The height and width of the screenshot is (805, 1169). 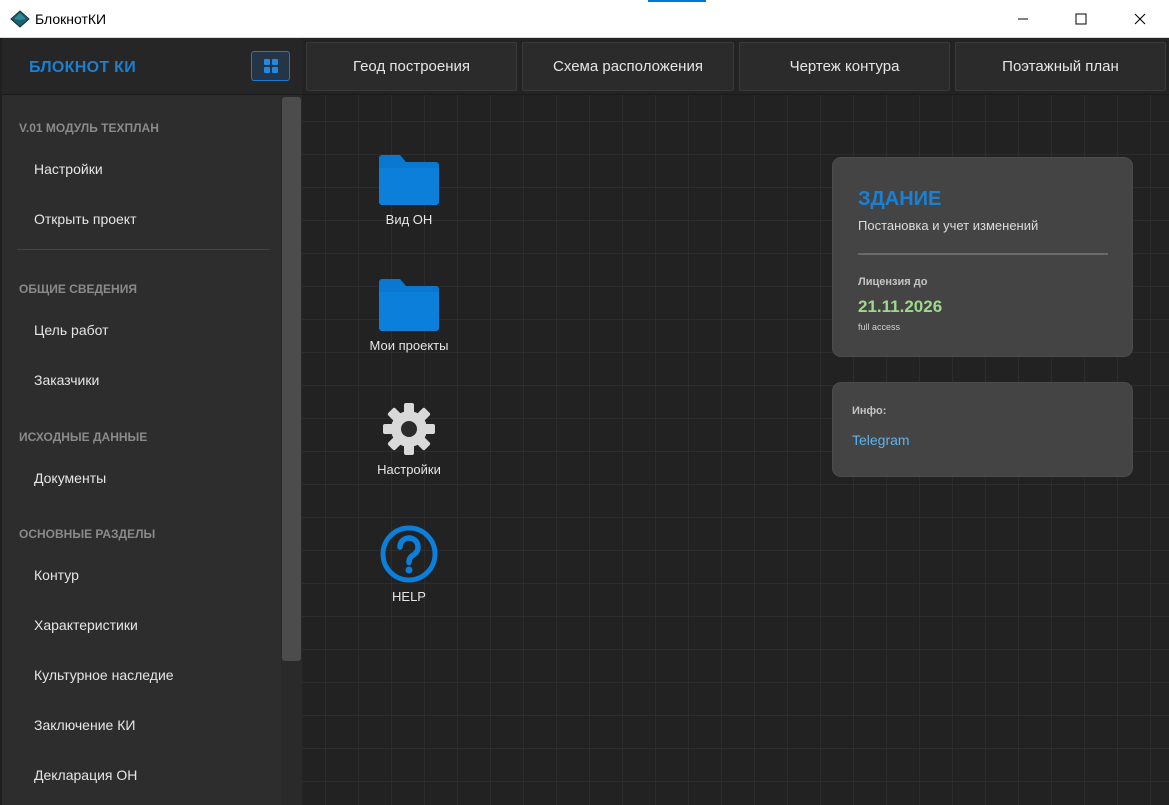 I want to click on grid-icon, so click(x=270, y=66).